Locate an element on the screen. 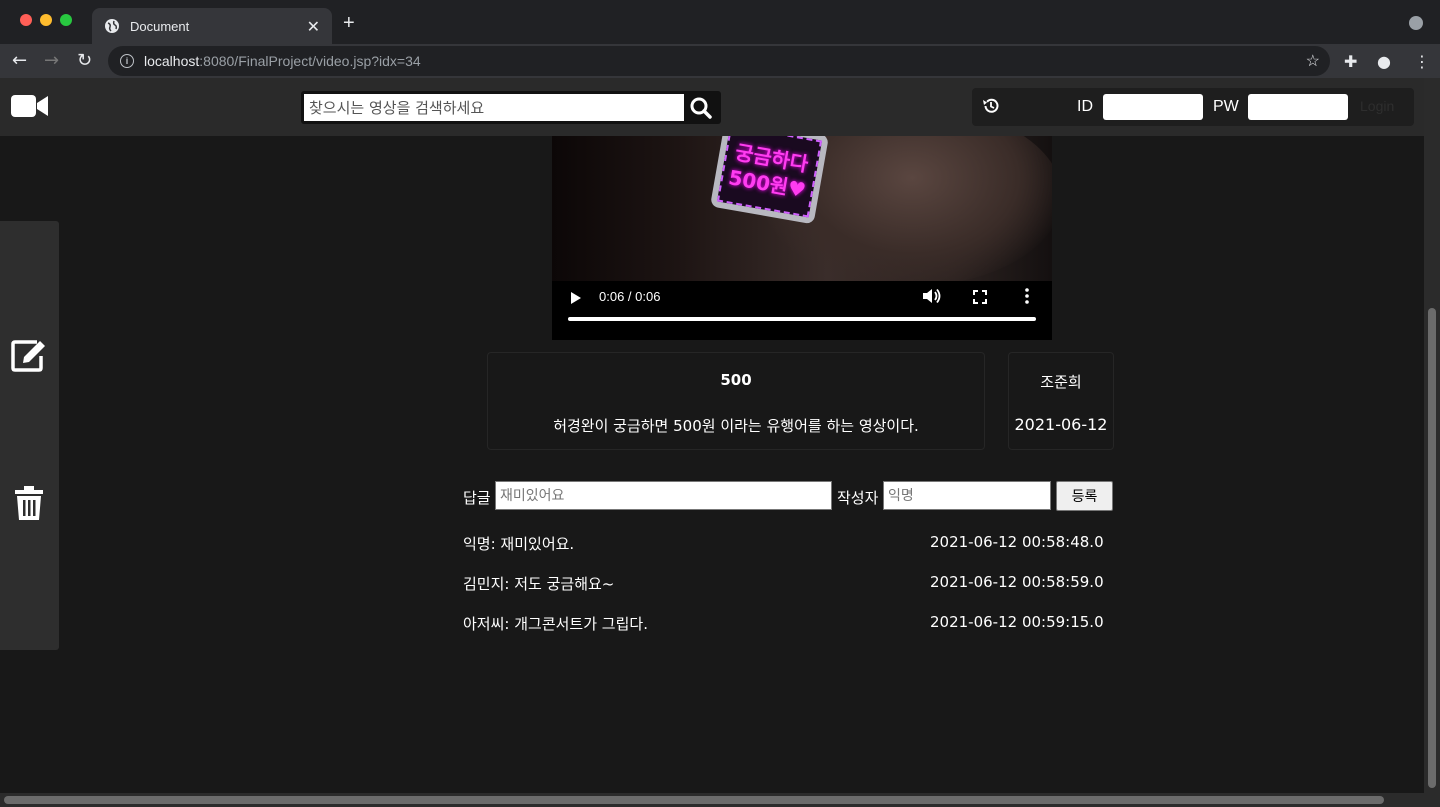 The height and width of the screenshot is (807, 1440). login-button: Login is located at coordinates (1377, 106).